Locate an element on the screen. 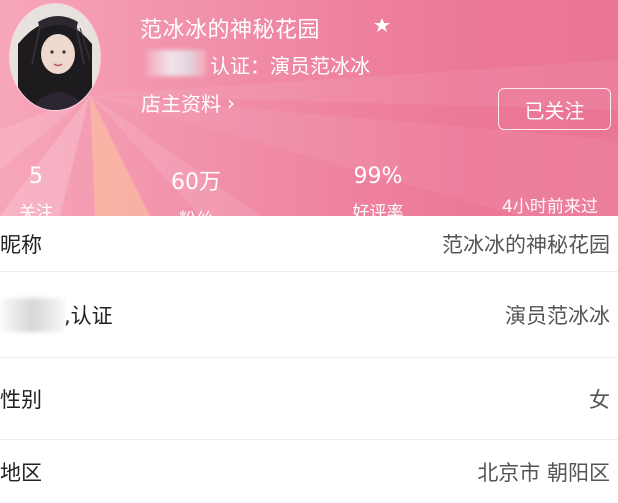 This screenshot has height=503, width=618. followed-button: 已关注 is located at coordinates (554, 109).